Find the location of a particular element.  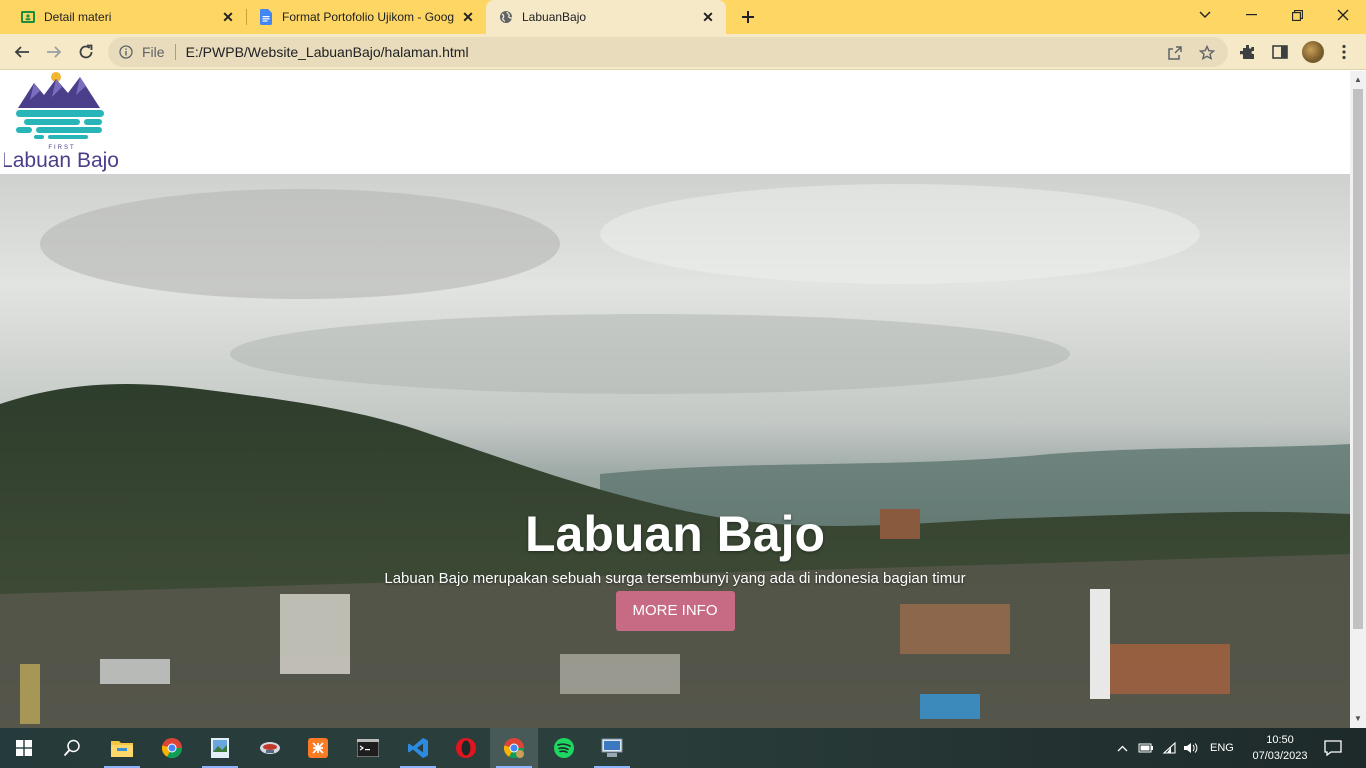

more-info-button: MORE INFO is located at coordinates (675, 611).